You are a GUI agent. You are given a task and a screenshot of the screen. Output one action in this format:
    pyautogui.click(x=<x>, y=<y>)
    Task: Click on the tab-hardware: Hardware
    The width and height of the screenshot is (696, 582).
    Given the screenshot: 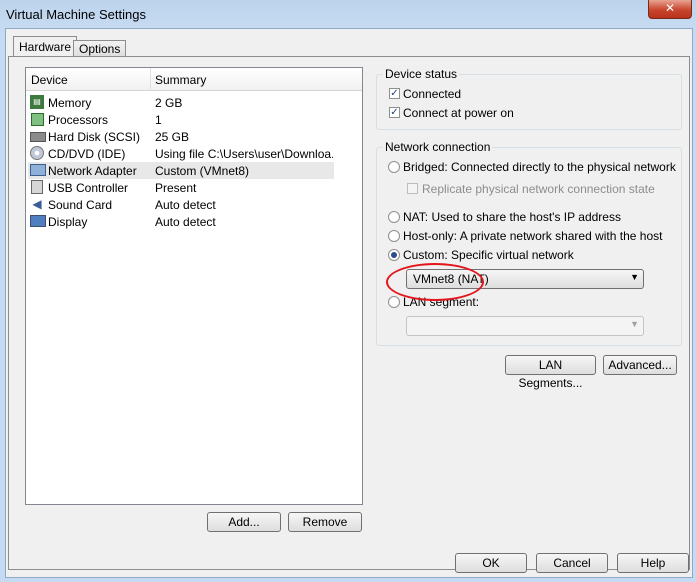 What is the action you would take?
    pyautogui.click(x=45, y=46)
    